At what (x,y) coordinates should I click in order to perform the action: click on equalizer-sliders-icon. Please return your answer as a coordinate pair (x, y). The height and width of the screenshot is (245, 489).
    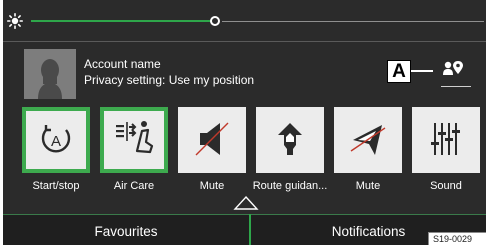
    Looking at the image, I should click on (445, 139).